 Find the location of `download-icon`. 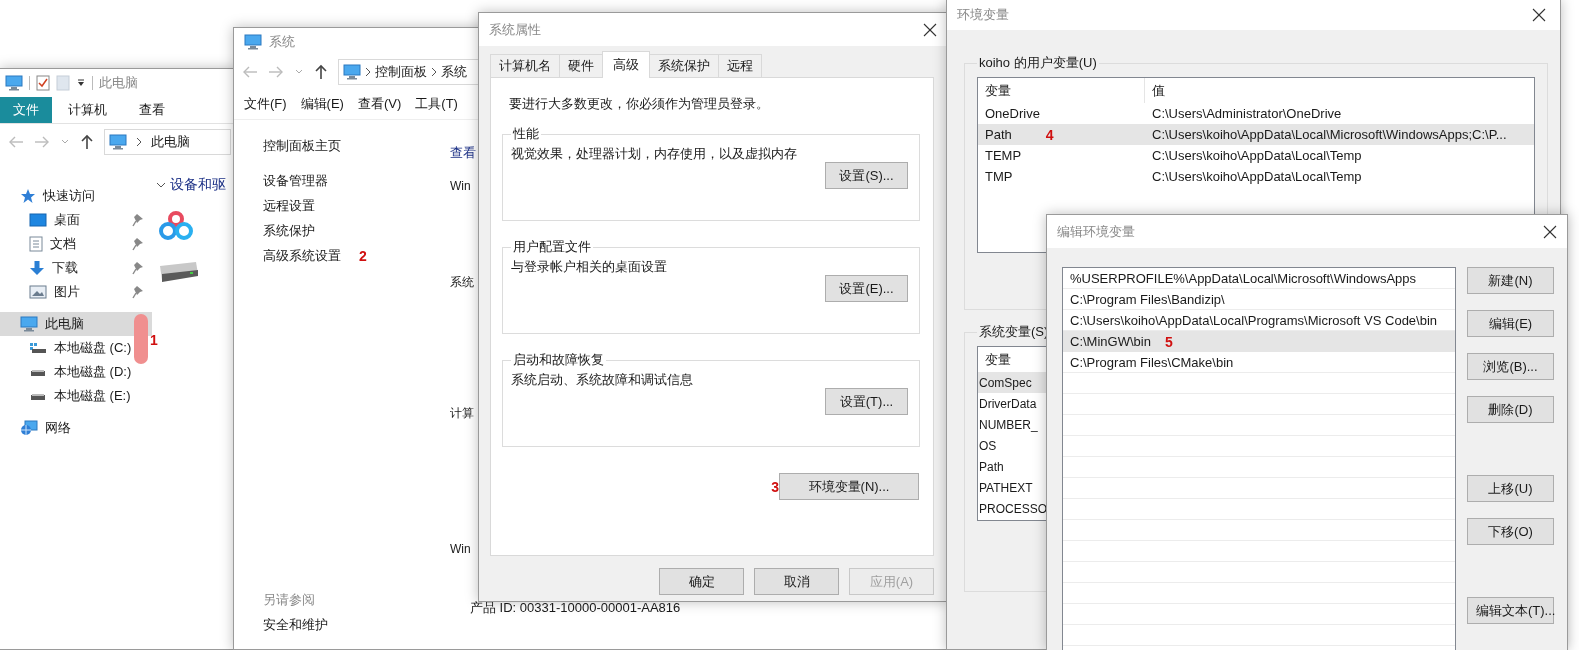

download-icon is located at coordinates (37, 268).